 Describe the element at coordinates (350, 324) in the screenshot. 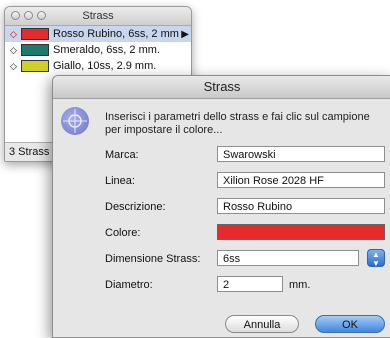

I see `ok-button: OK` at that location.